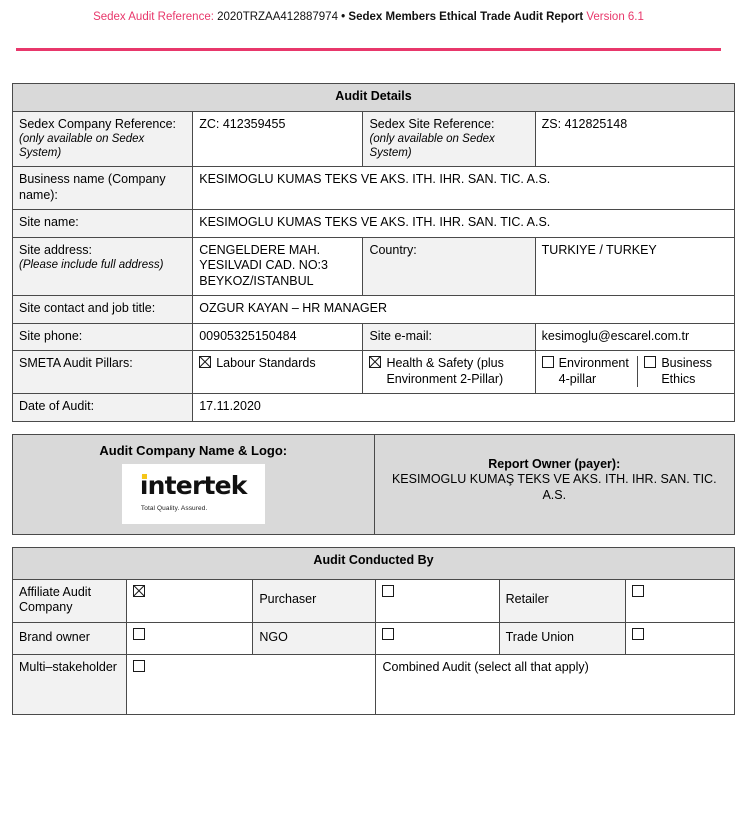 Image resolution: width=737 pixels, height=825 pixels. I want to click on pillar-label-environment: Environment 4-pillar, so click(593, 371).